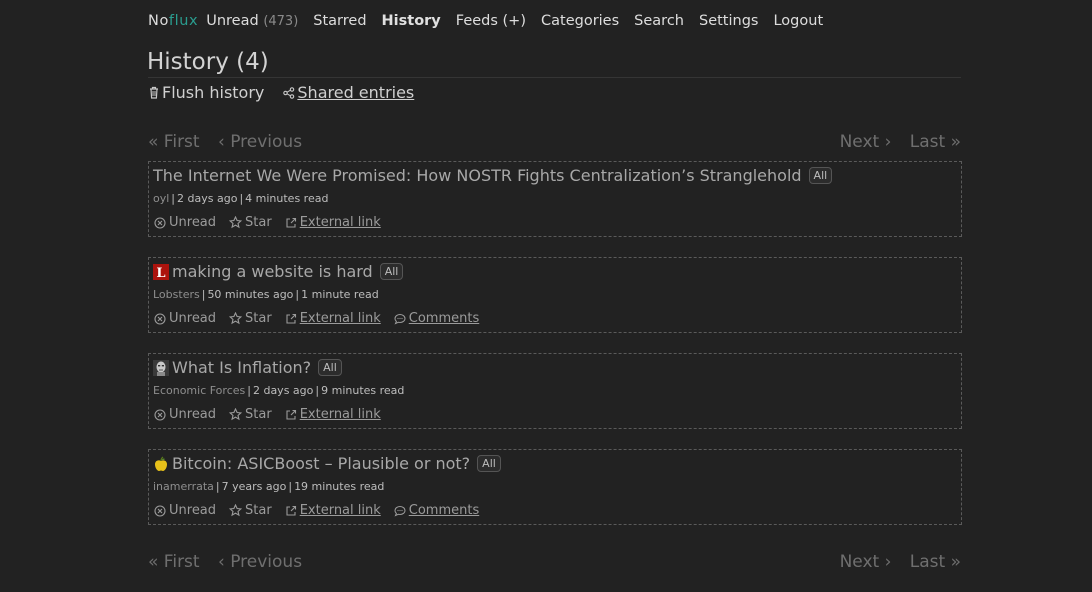  I want to click on unread-count: (473), so click(281, 21).